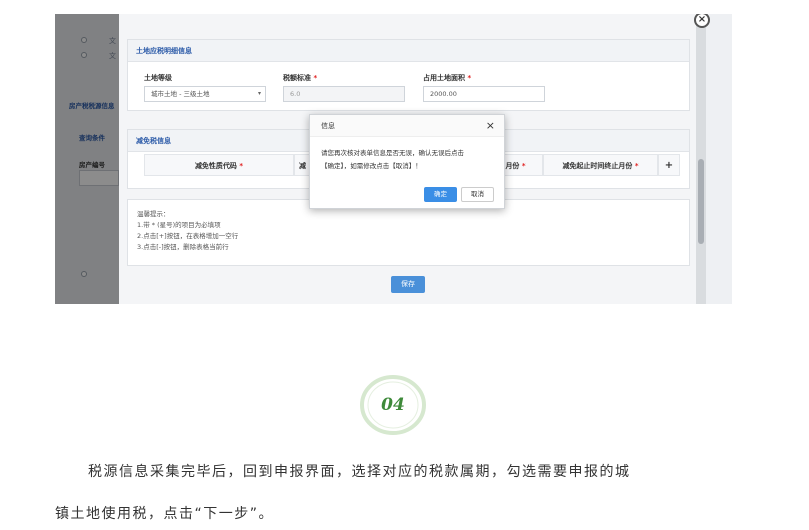  What do you see at coordinates (440, 194) in the screenshot?
I see `dialog-ok-button: 确定` at bounding box center [440, 194].